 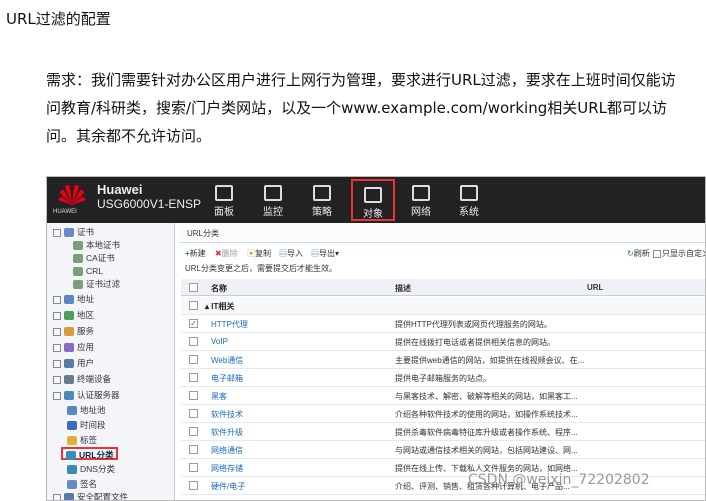 I want to click on toolbar-label: 只显示自定义, so click(x=684, y=253).